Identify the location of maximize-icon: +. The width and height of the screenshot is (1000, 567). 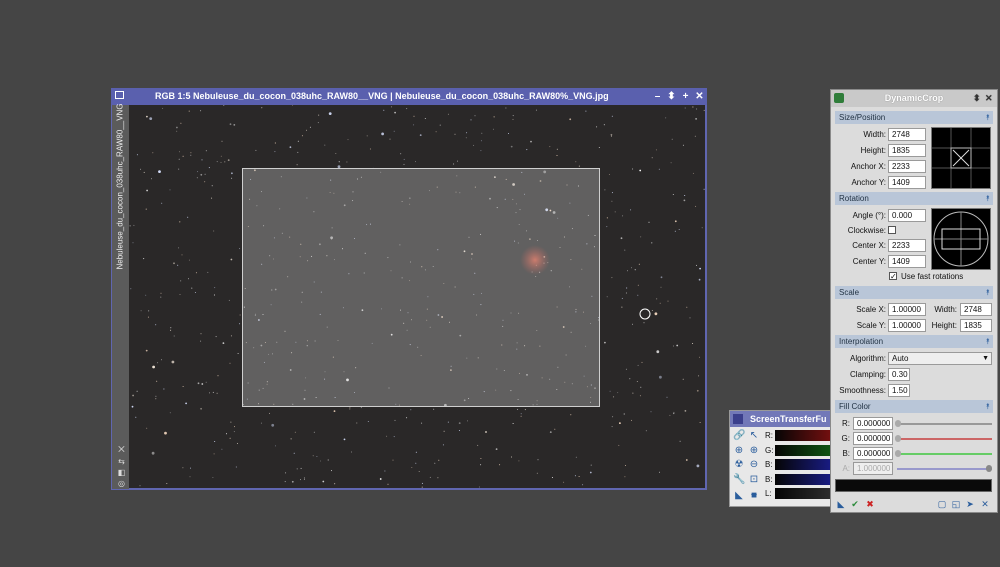
(685, 96).